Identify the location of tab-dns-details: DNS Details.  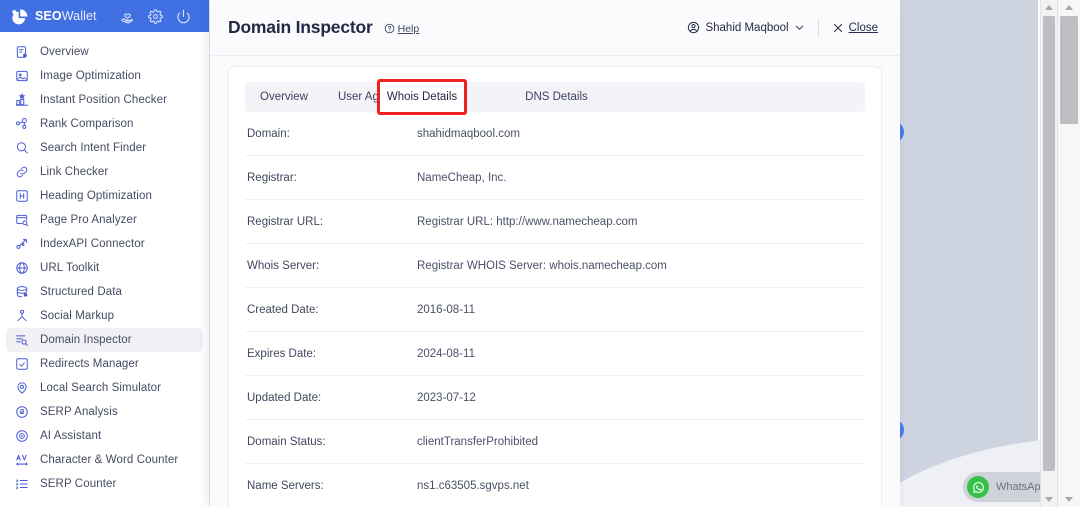
(556, 97).